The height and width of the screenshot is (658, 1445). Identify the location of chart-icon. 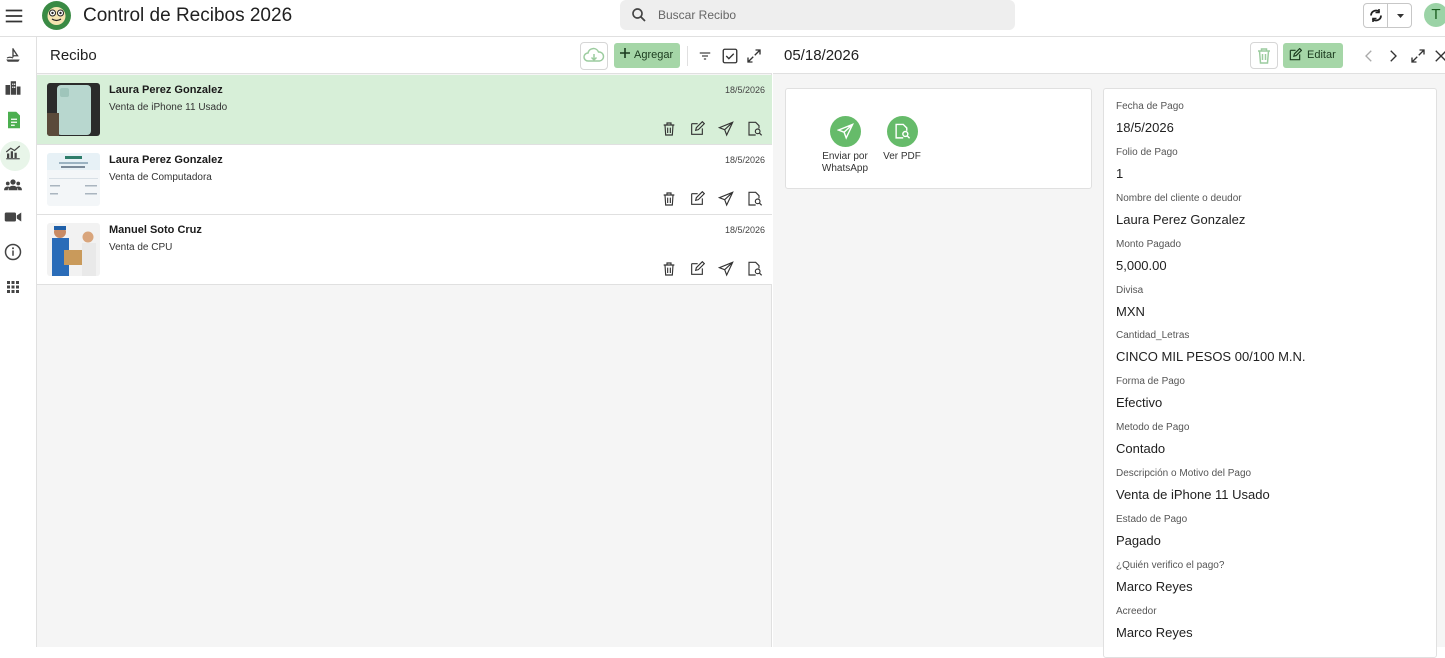
(13, 152).